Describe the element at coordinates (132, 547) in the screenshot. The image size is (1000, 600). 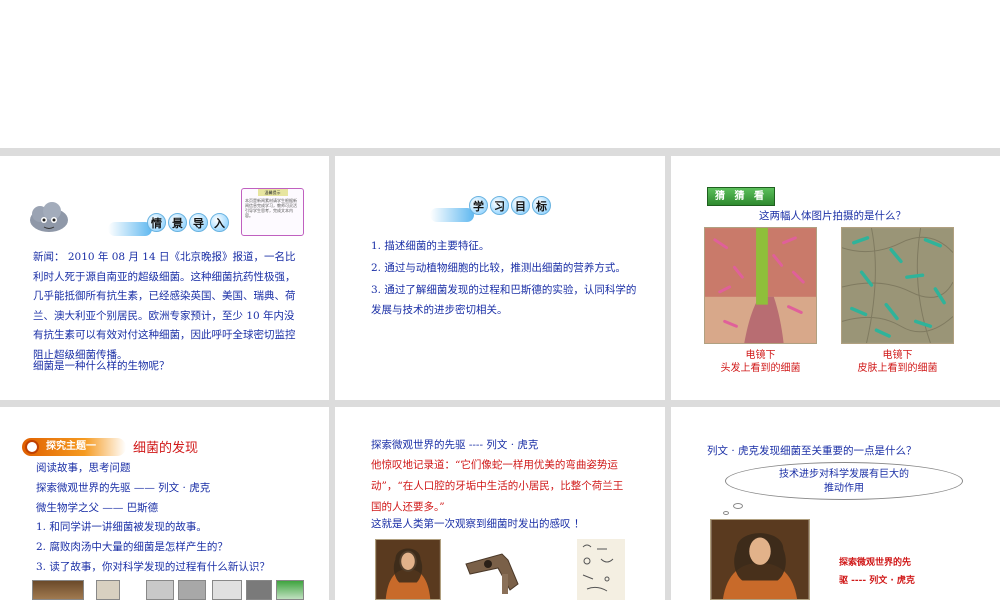
I see `question-2: 2. 腐败肉汤中大量的细菌是怎样产生的？` at that location.